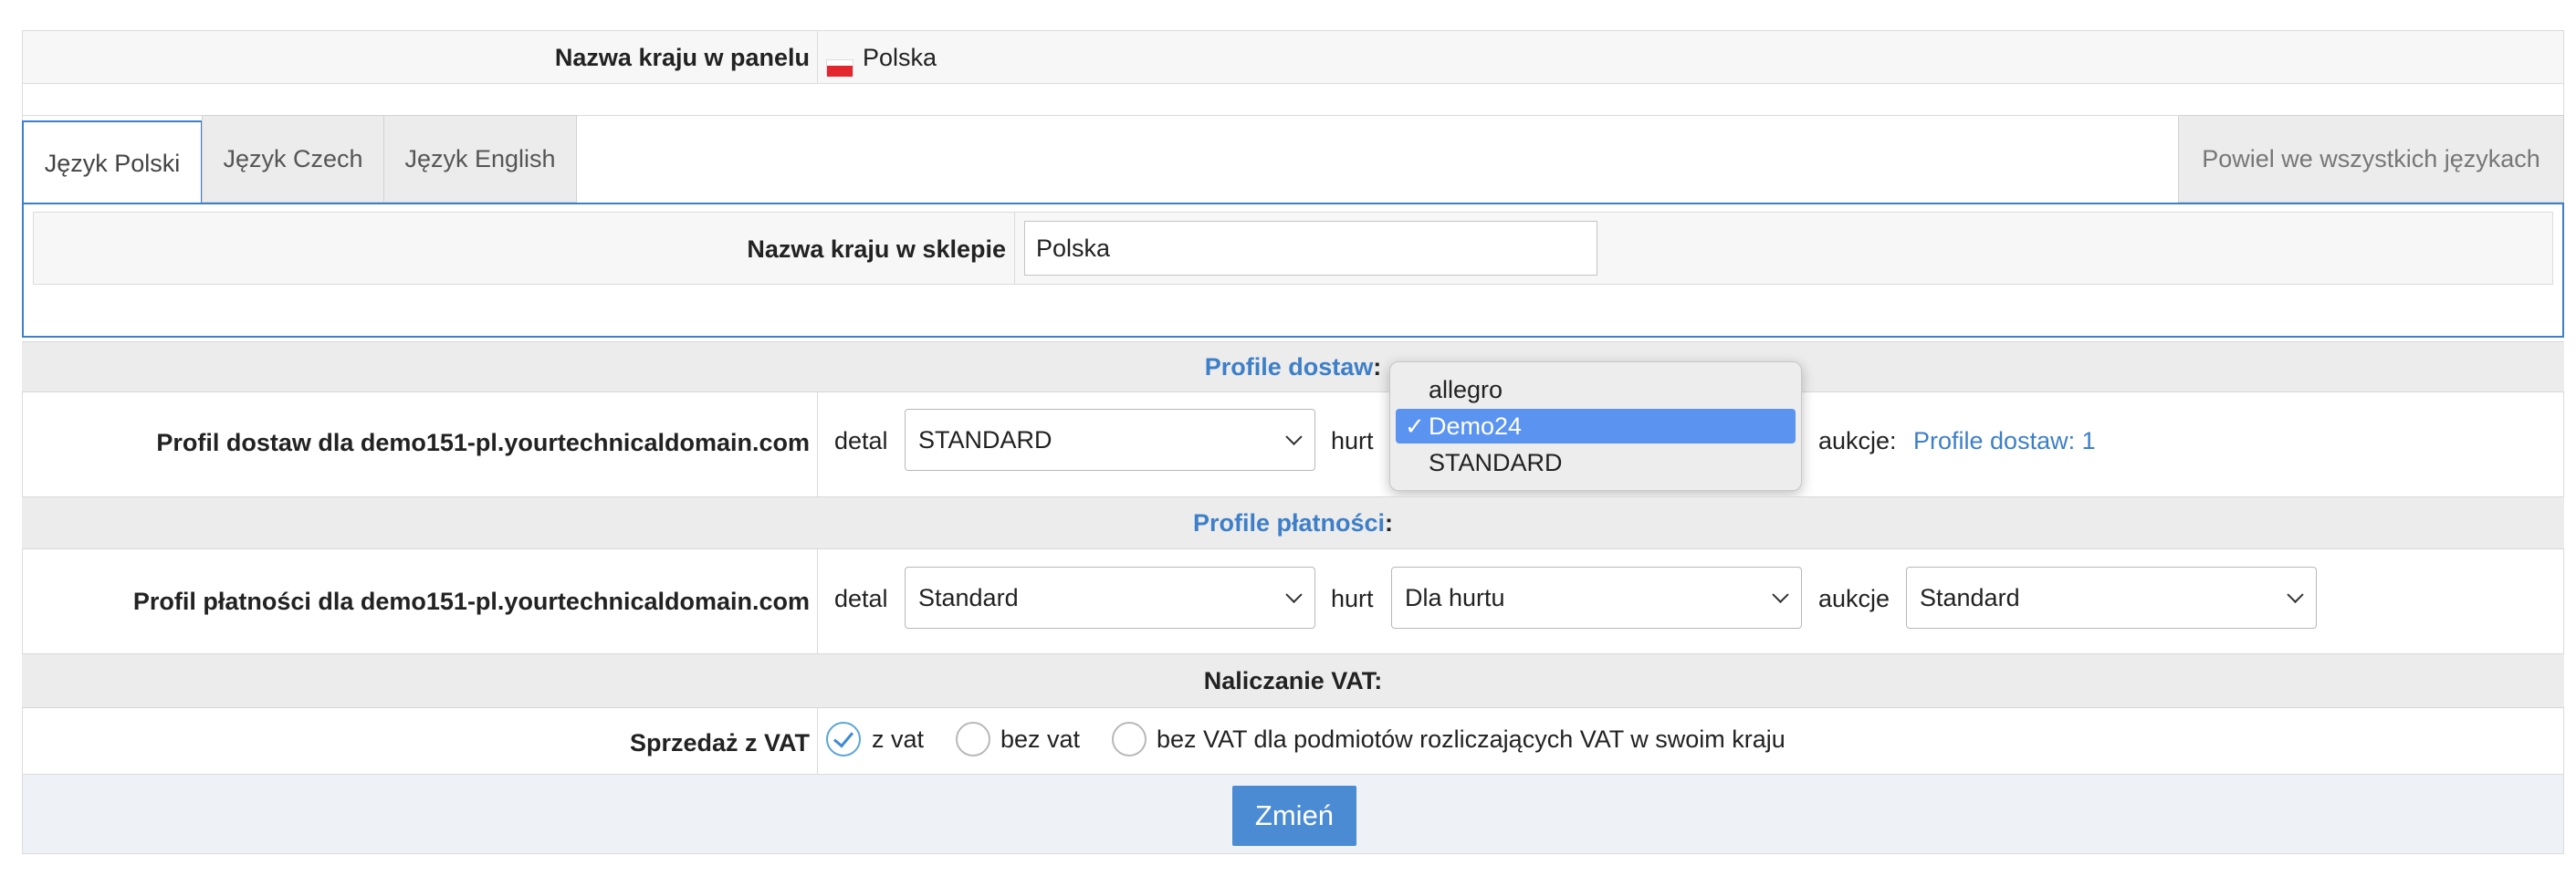 The image size is (2576, 887). Describe the element at coordinates (843, 737) in the screenshot. I see `check-icon` at that location.